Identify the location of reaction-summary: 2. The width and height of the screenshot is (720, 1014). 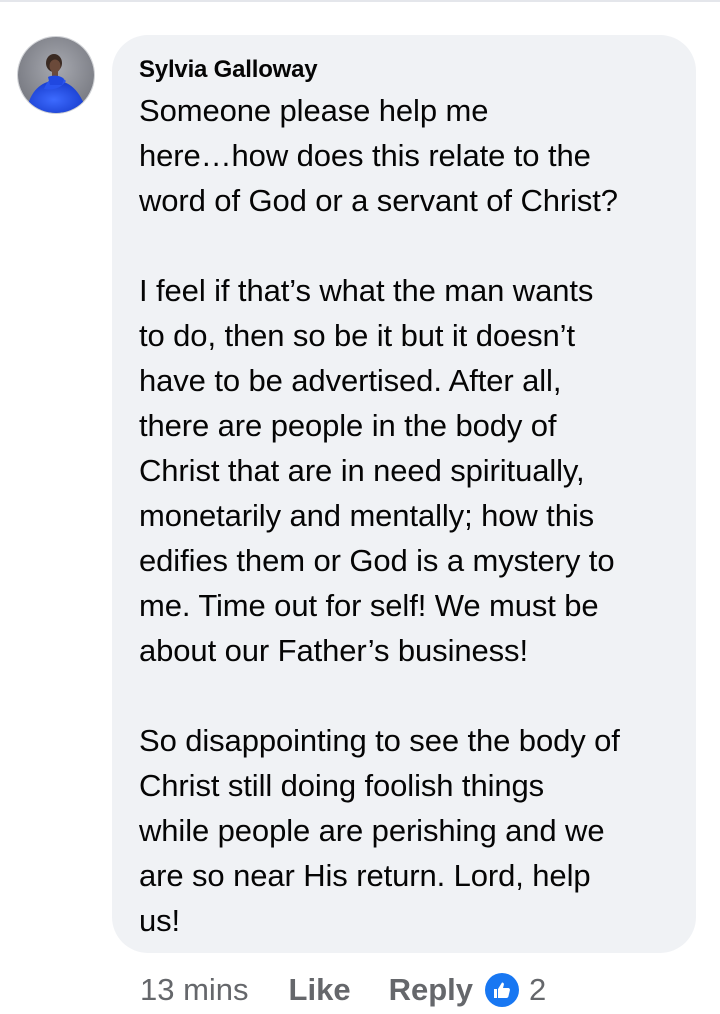
(515, 990).